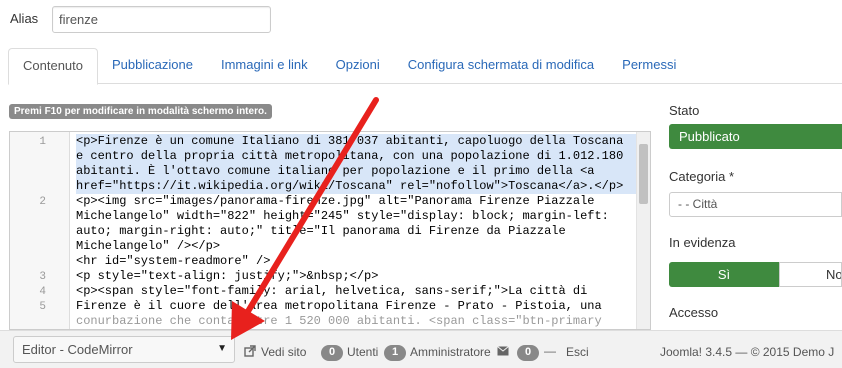  I want to click on code-line: Michelangelo" /></p>, so click(148, 246).